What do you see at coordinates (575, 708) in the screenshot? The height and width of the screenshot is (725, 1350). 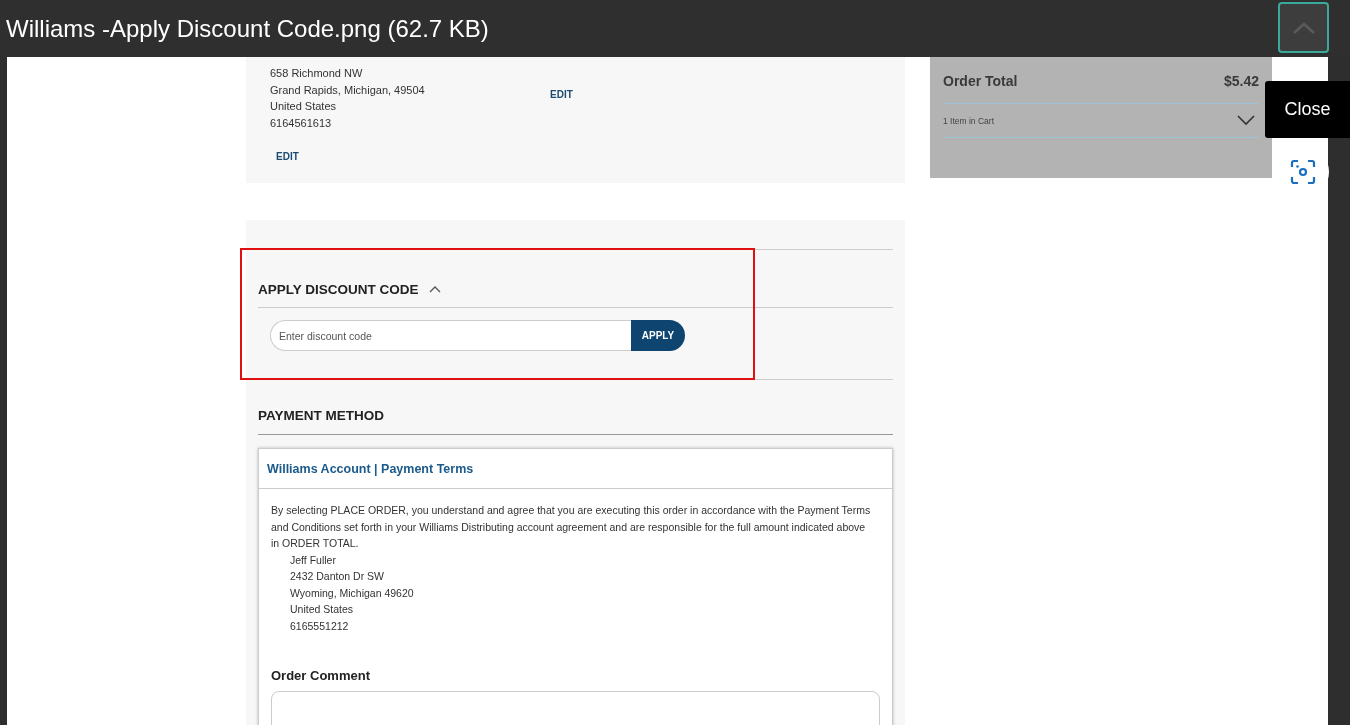 I see `order-comment-field` at bounding box center [575, 708].